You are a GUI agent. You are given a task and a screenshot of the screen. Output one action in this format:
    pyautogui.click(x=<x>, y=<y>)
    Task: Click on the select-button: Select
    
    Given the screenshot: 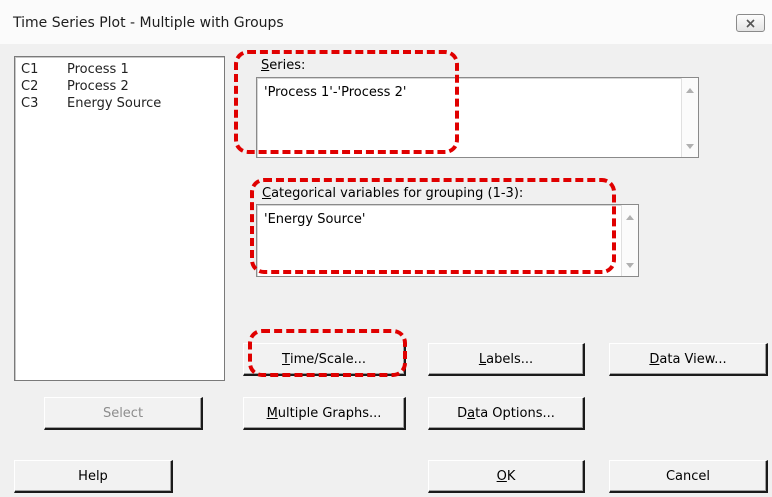 What is the action you would take?
    pyautogui.click(x=123, y=413)
    